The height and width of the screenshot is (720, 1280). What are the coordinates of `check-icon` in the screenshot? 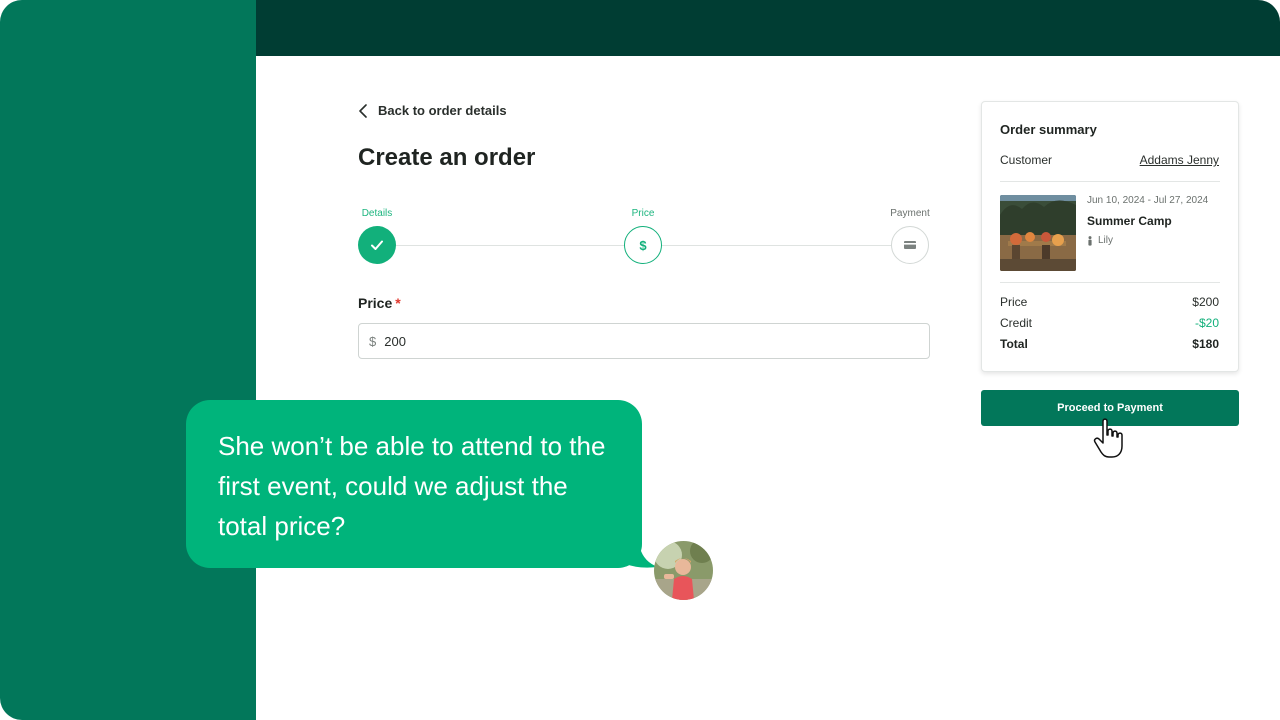 It's located at (377, 245).